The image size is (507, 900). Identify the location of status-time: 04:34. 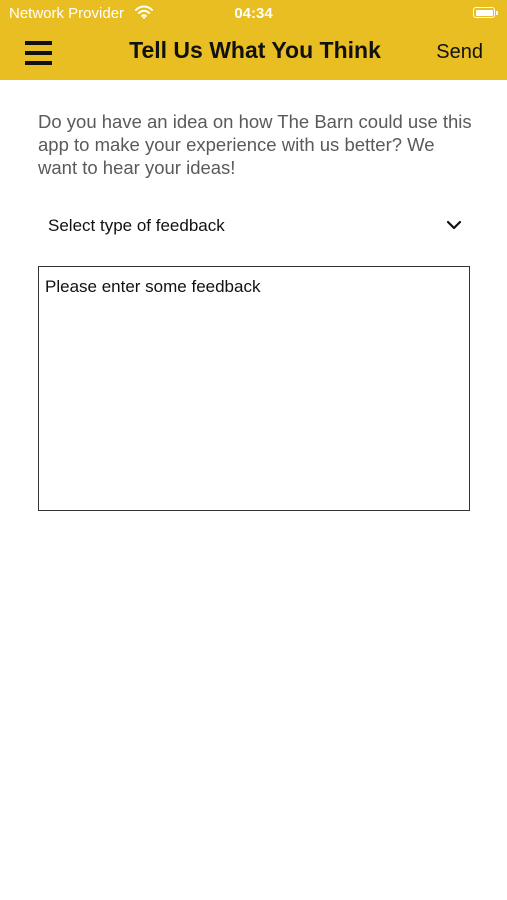
(253, 13).